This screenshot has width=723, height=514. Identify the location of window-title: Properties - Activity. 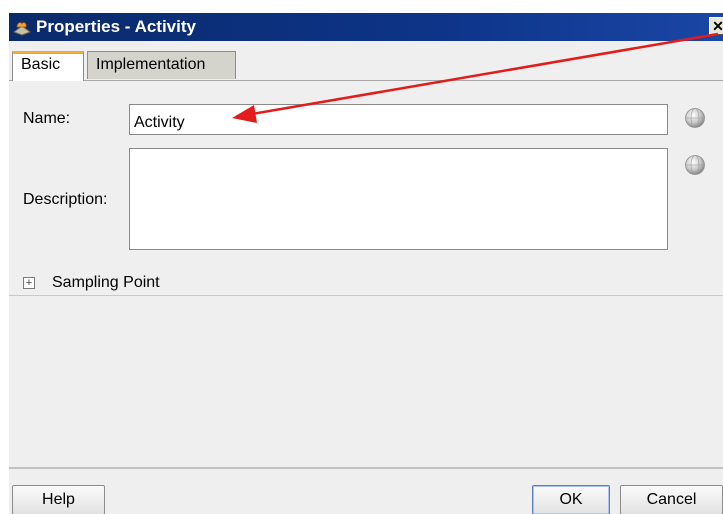
(116, 26).